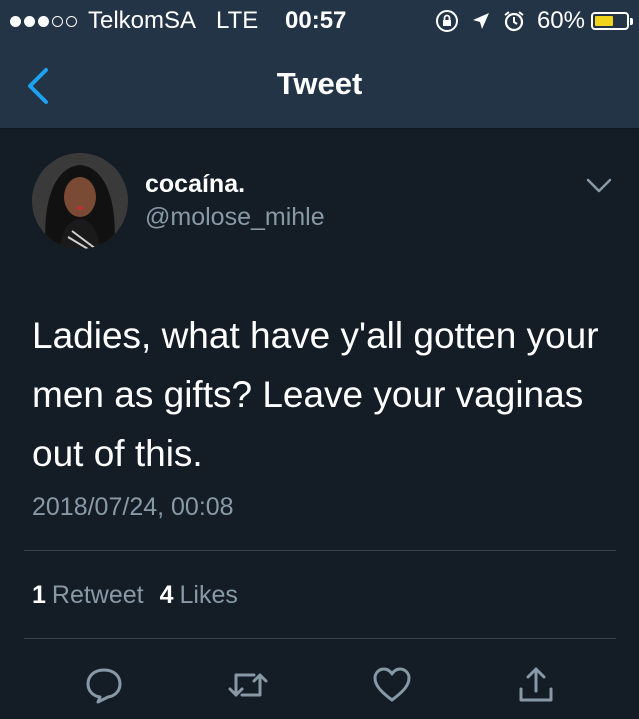 The height and width of the screenshot is (719, 639). I want to click on reply-button, so click(104, 685).